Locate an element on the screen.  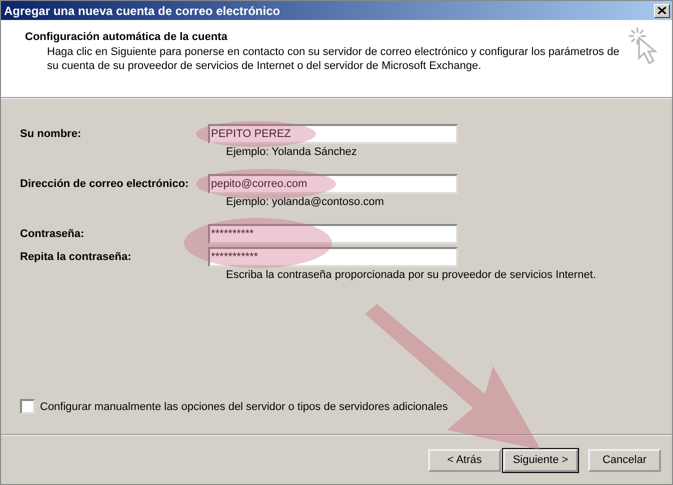
input-field: ********** is located at coordinates (333, 234).